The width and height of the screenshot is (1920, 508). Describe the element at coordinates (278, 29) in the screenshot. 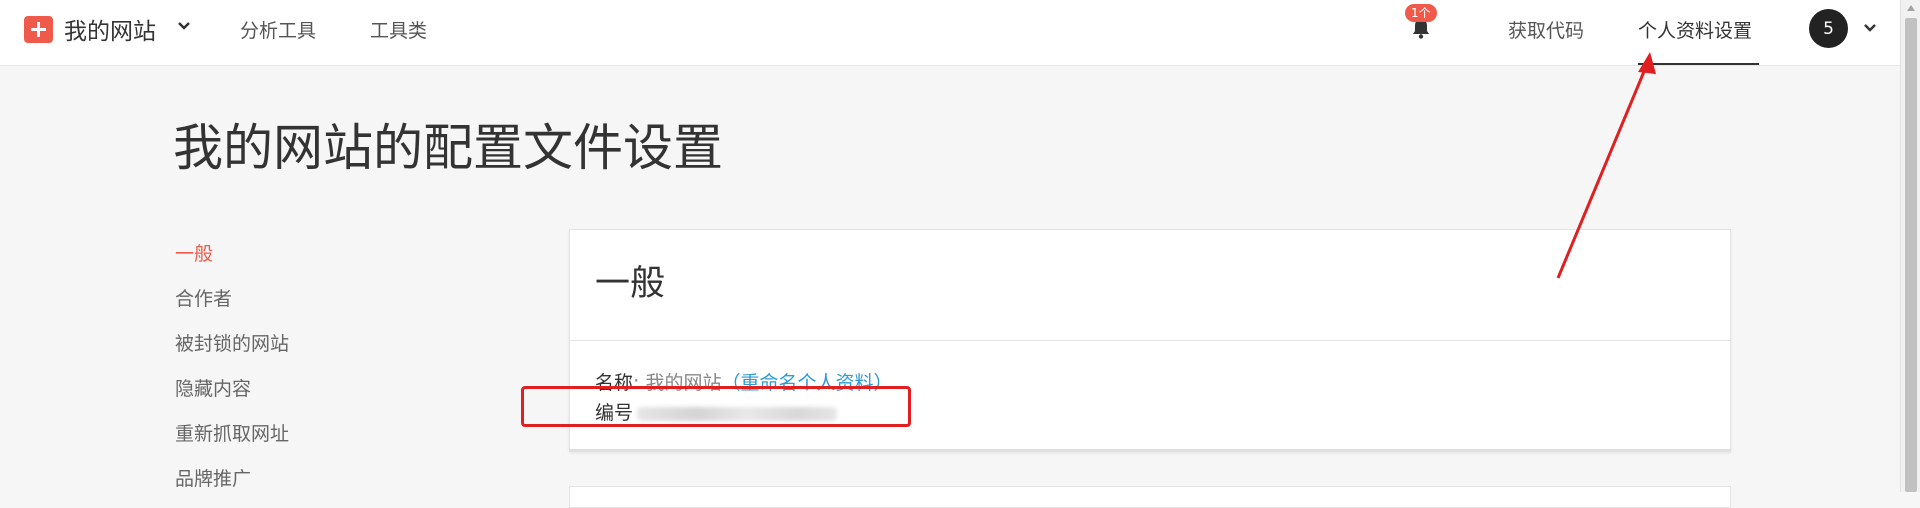

I see `nav-analytics-tools: 分析工具` at that location.